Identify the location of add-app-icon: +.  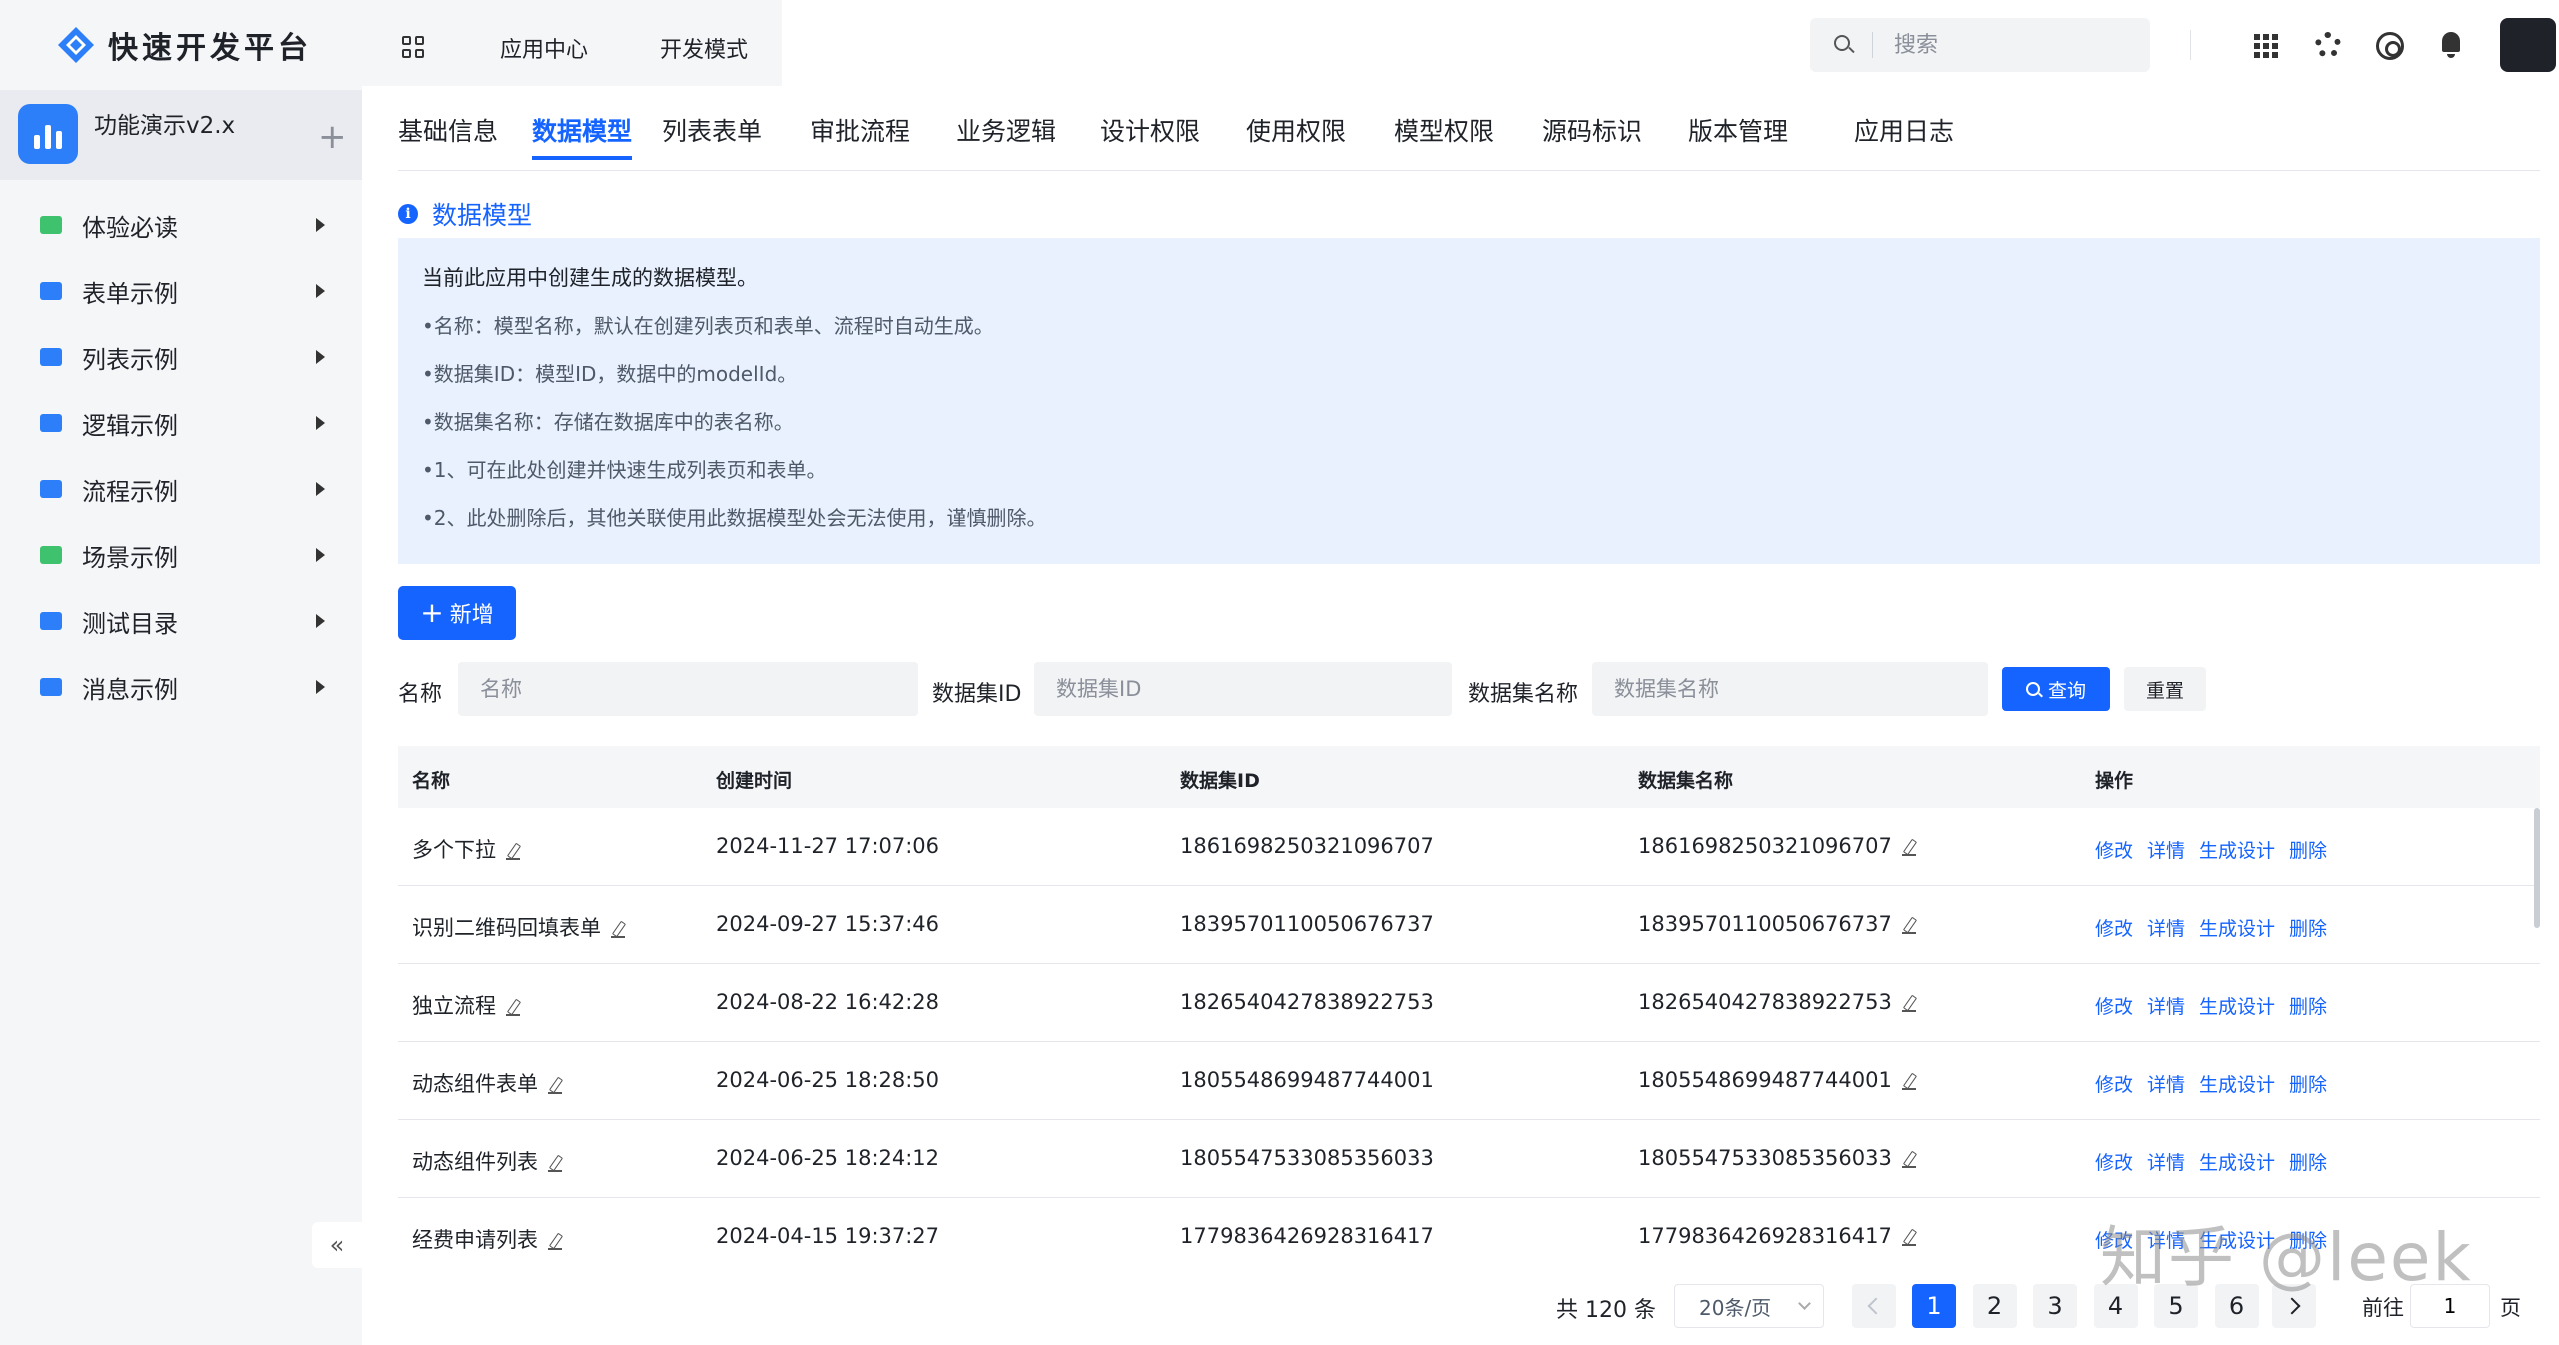
(332, 137).